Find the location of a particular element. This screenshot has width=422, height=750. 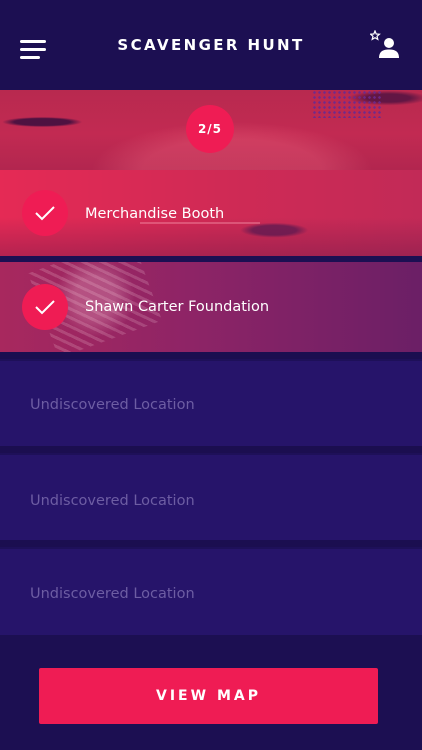

location-row-merchandise-booth: Merchandise Booth is located at coordinates (211, 213).